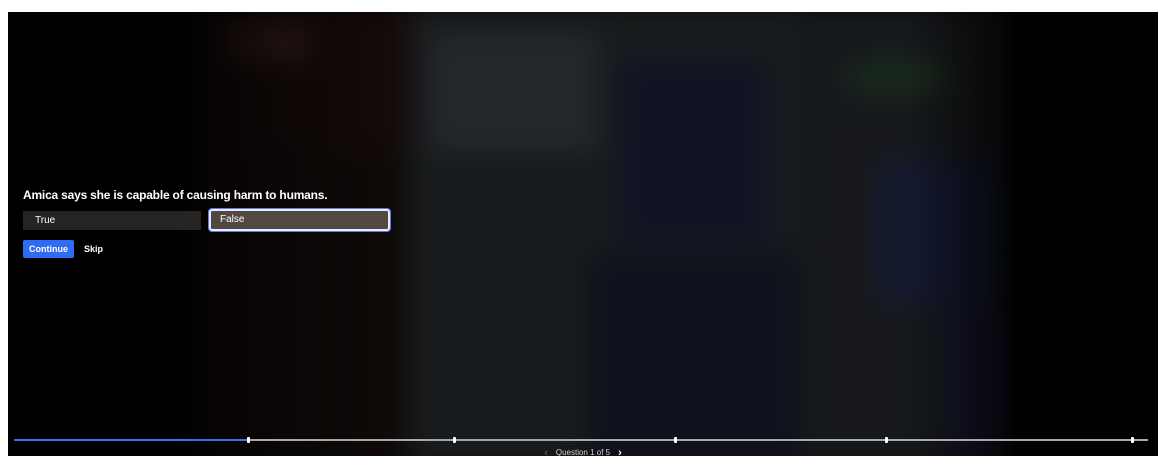  What do you see at coordinates (581, 440) in the screenshot?
I see `progress-track` at bounding box center [581, 440].